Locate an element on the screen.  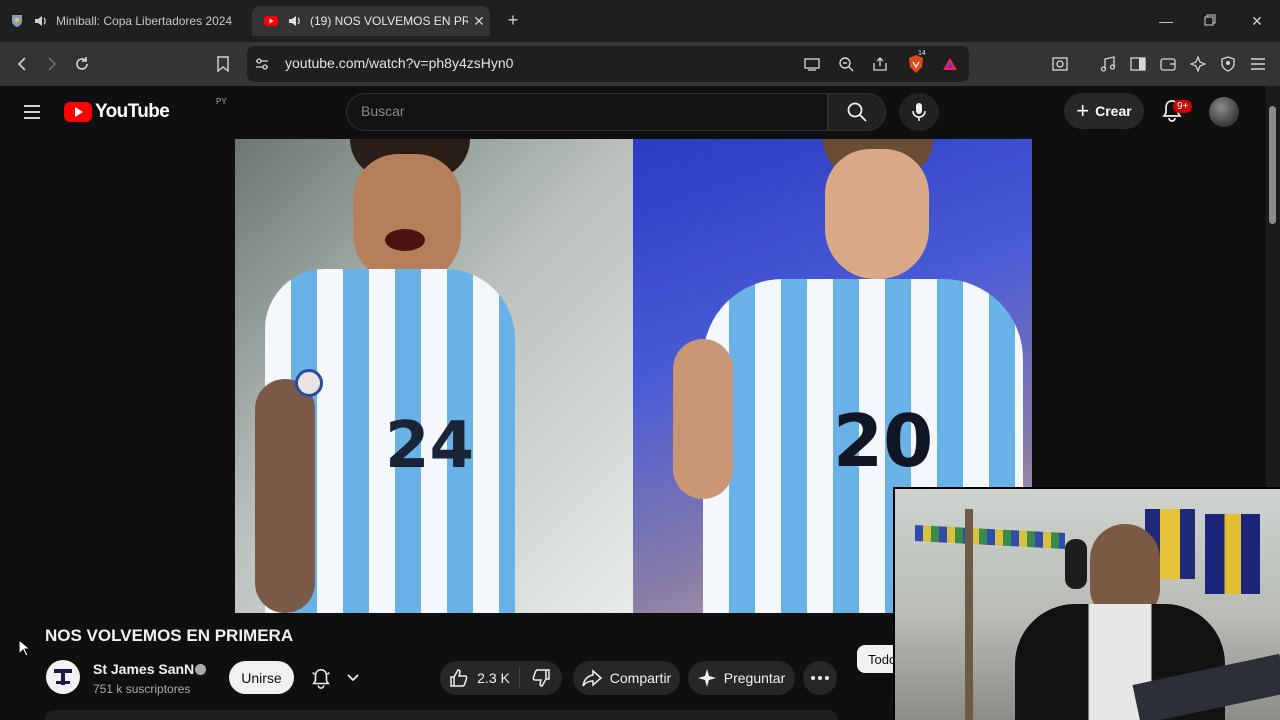
wallet-icon is located at coordinates (1168, 64).